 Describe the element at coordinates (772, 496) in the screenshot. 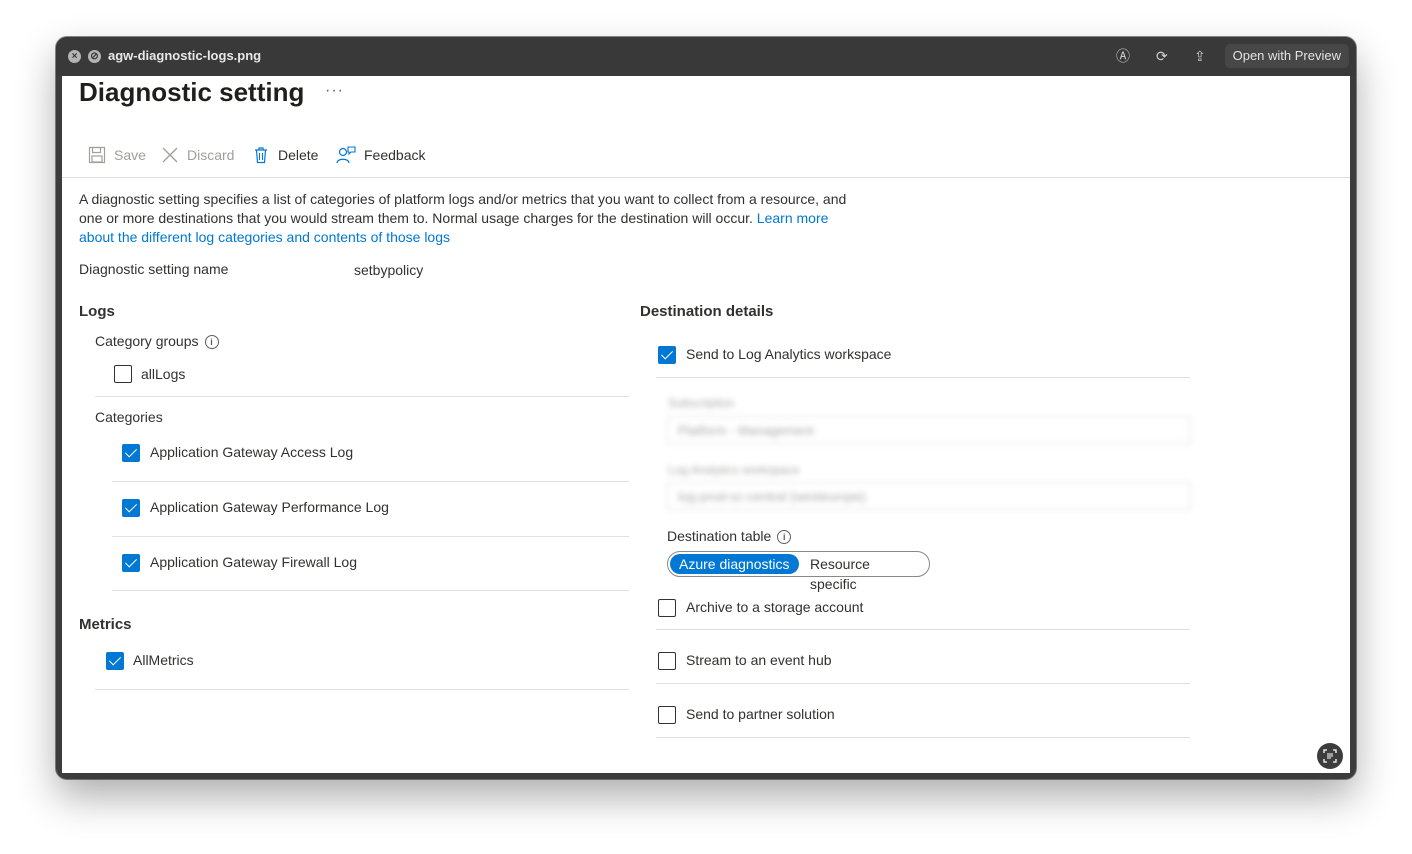

I see `workspace-value: log-prod-sc-central (westeurope)` at that location.